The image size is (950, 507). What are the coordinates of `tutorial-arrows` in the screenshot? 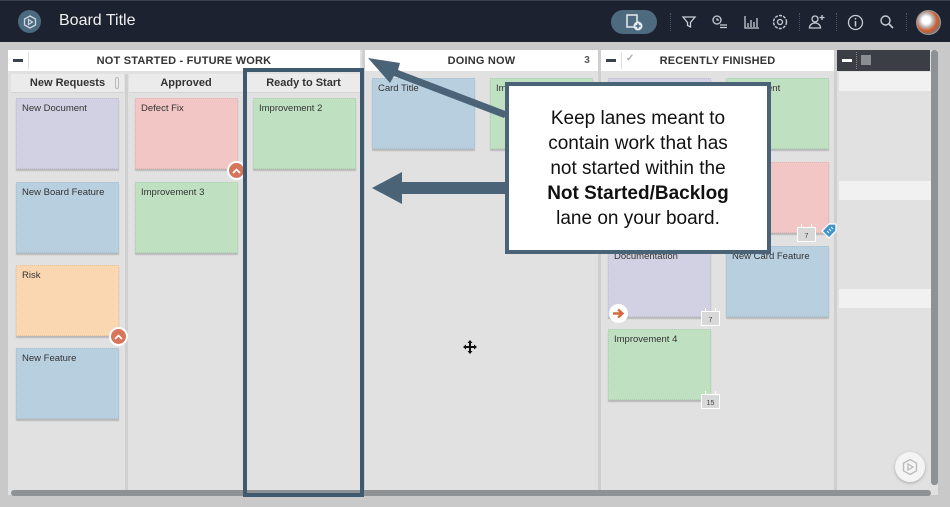 It's located at (438, 131).